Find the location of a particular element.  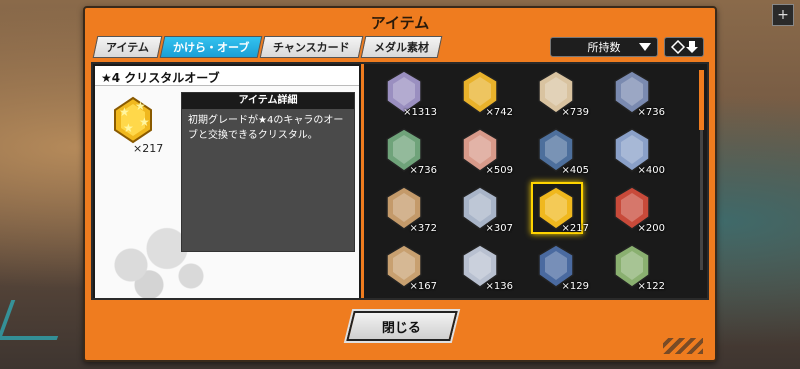

item-cell: ×136 is located at coordinates (482, 267).